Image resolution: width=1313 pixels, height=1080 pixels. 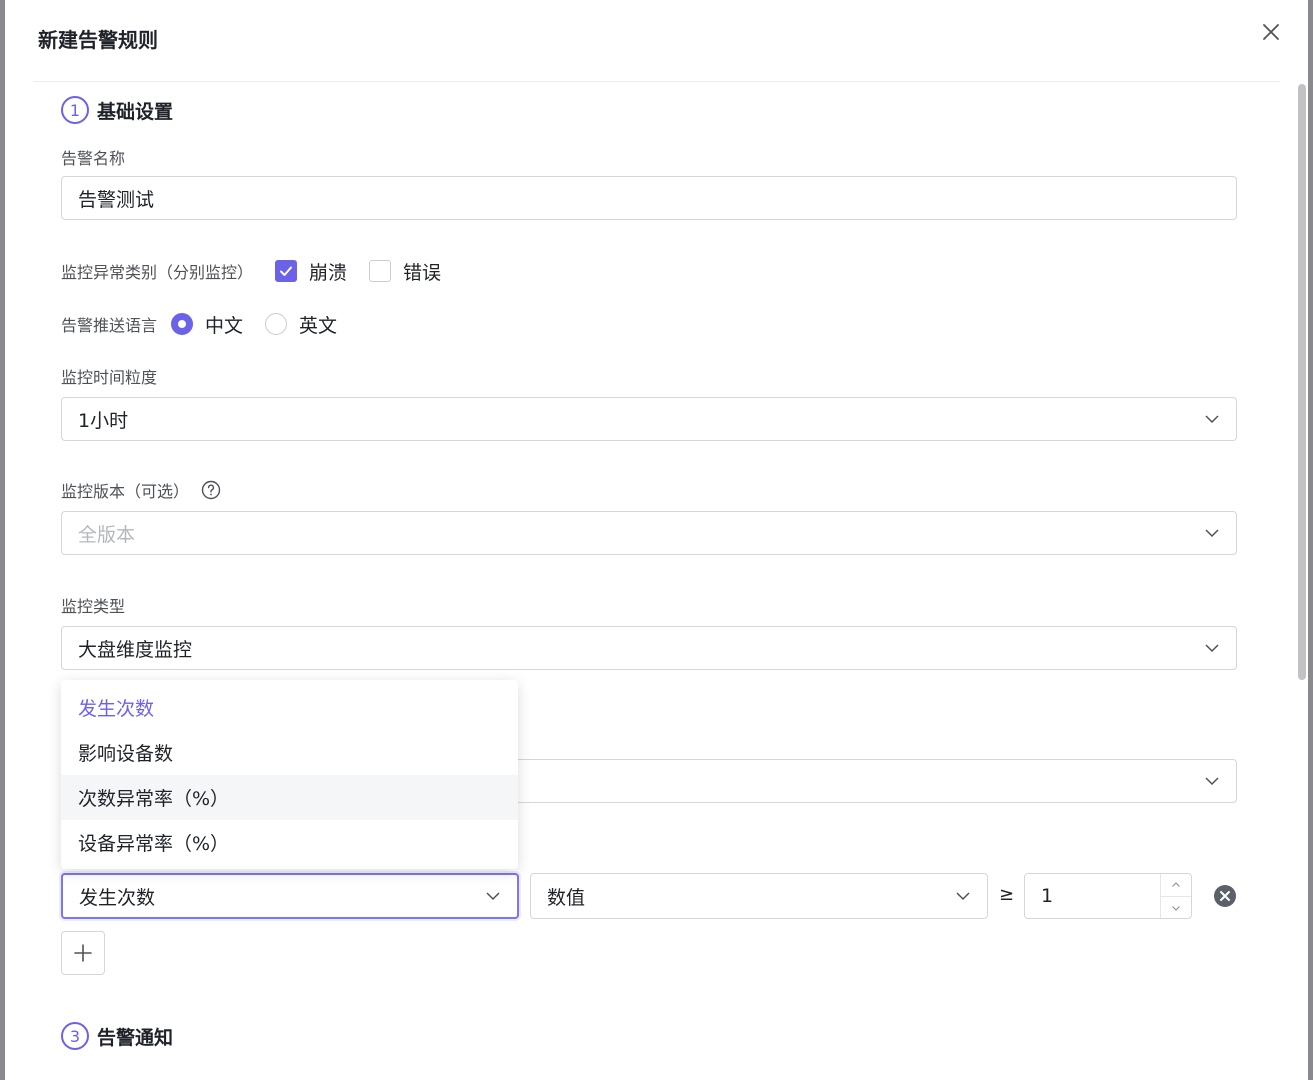 I want to click on version-label: 监控版本（可选）, so click(x=125, y=491).